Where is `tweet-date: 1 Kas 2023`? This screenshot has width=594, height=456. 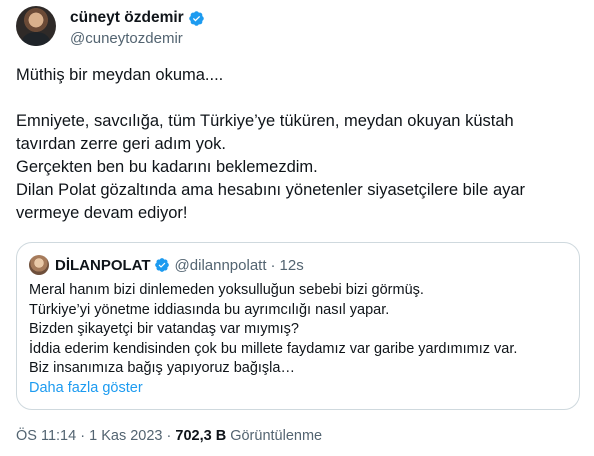
tweet-date: 1 Kas 2023 is located at coordinates (125, 436).